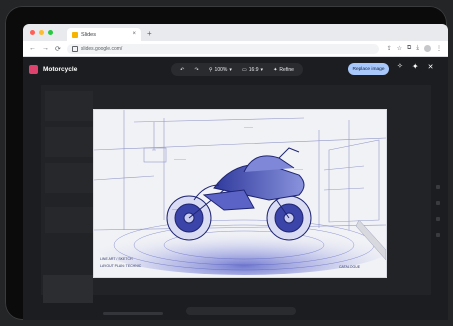 The image size is (453, 326). What do you see at coordinates (50, 32) in the screenshot?
I see `maximize-window-button` at bounding box center [50, 32].